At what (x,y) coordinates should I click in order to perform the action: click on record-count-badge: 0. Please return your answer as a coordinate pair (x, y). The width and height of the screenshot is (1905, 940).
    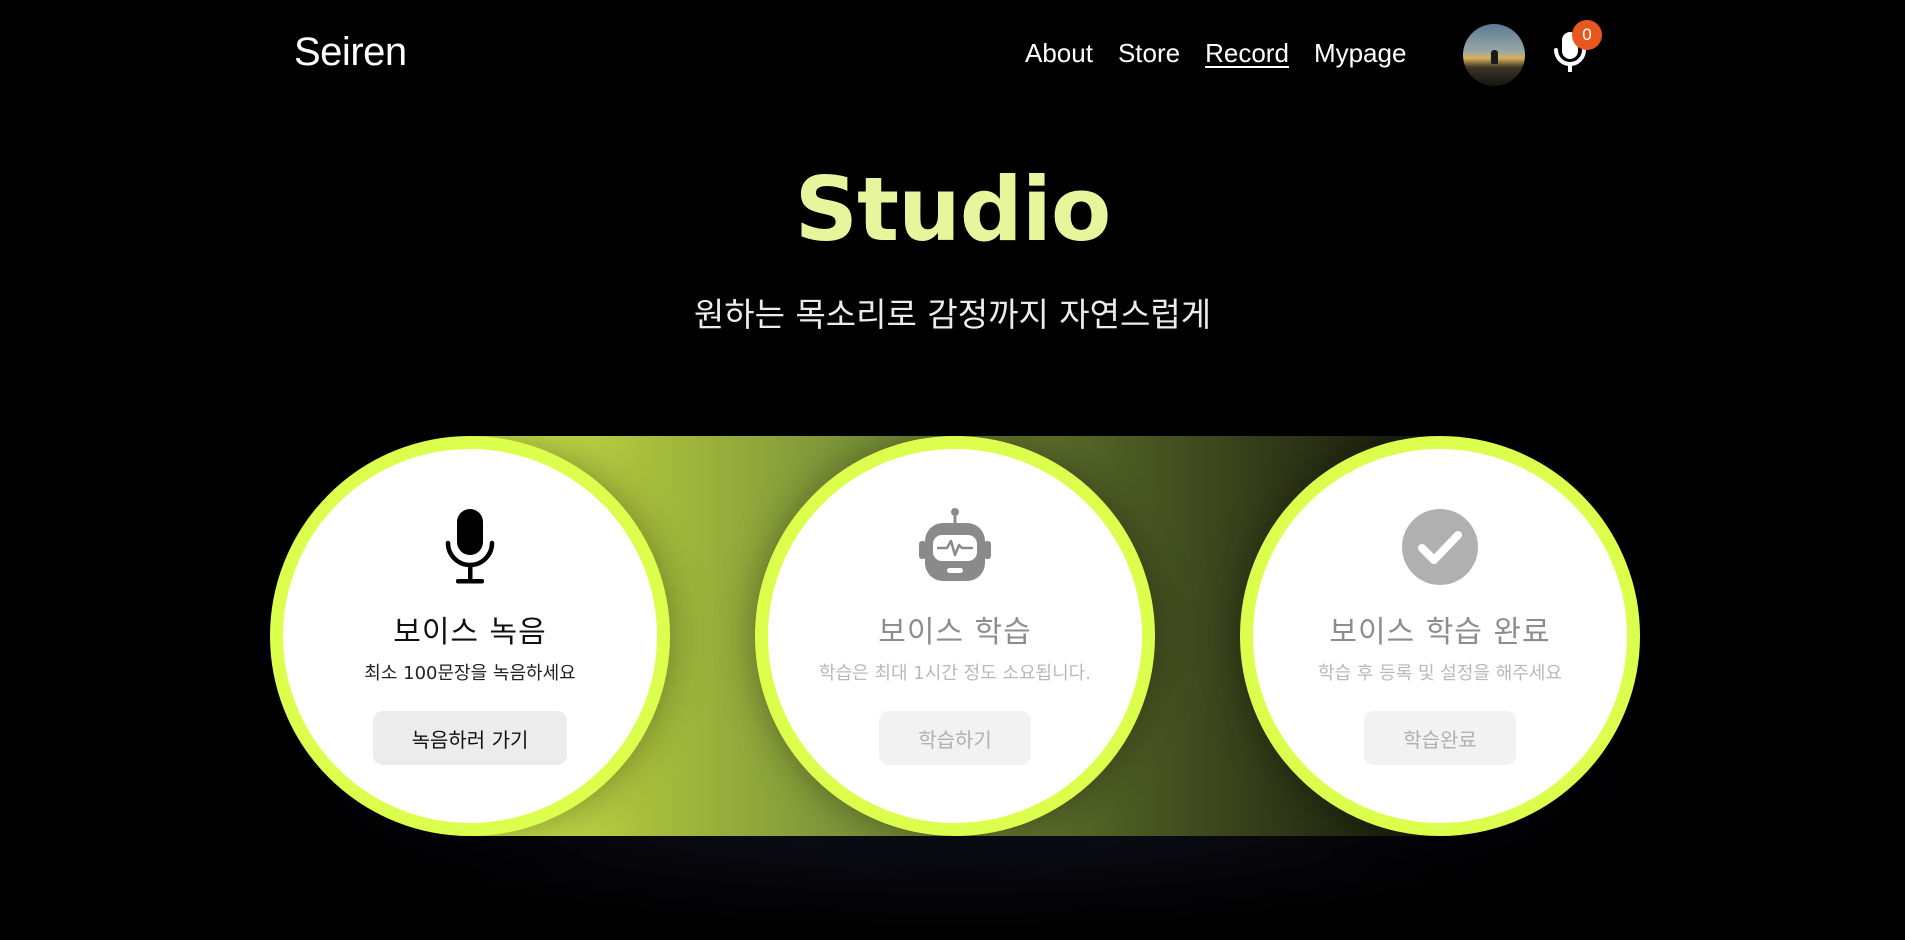
    Looking at the image, I should click on (1587, 35).